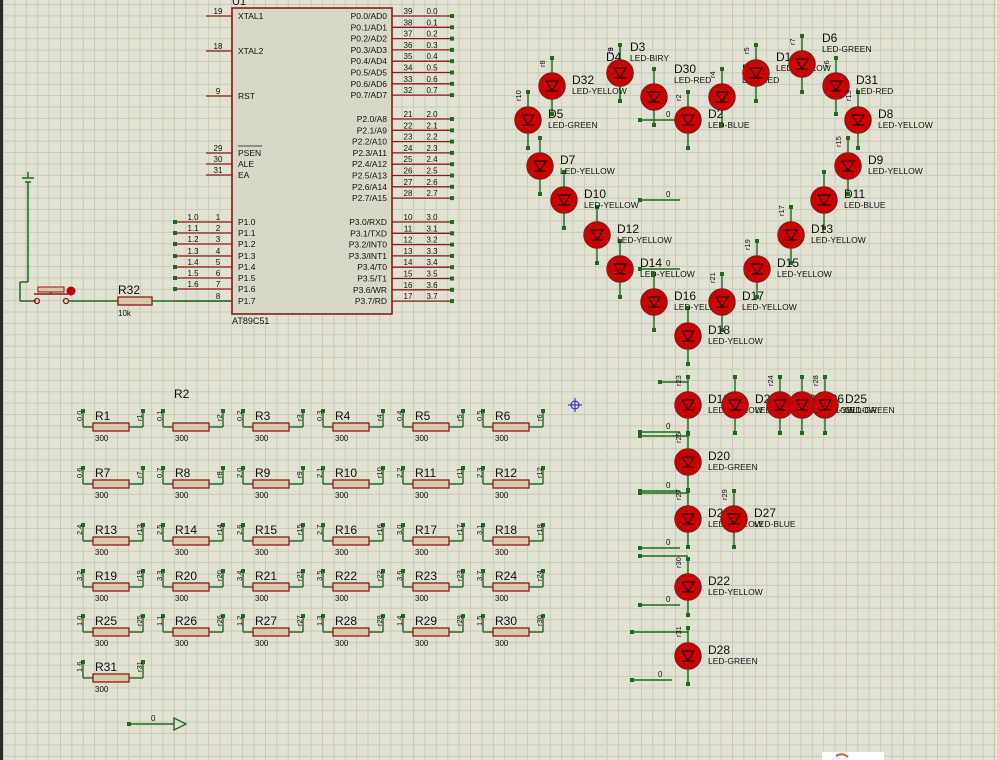 Image resolution: width=997 pixels, height=760 pixels. I want to click on pin-net-label: 2.6, so click(432, 182).